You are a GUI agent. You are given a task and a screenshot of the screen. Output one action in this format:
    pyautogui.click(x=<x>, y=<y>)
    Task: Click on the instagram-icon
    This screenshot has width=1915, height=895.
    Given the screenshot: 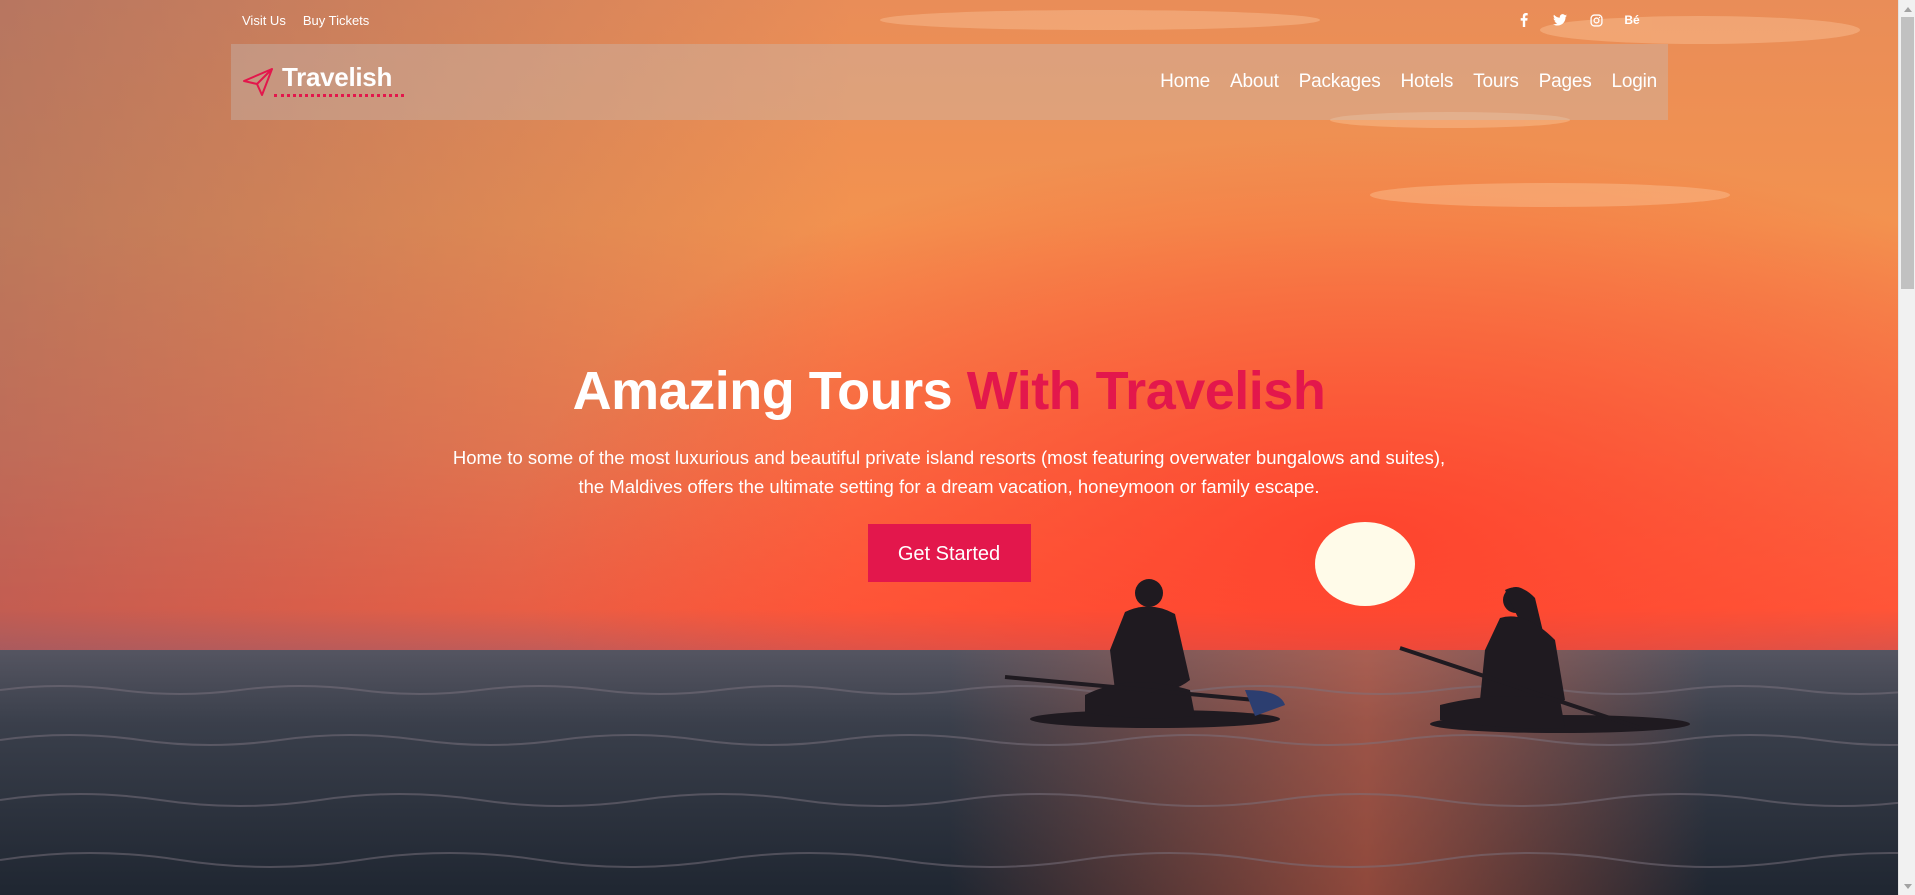 What is the action you would take?
    pyautogui.click(x=1596, y=20)
    